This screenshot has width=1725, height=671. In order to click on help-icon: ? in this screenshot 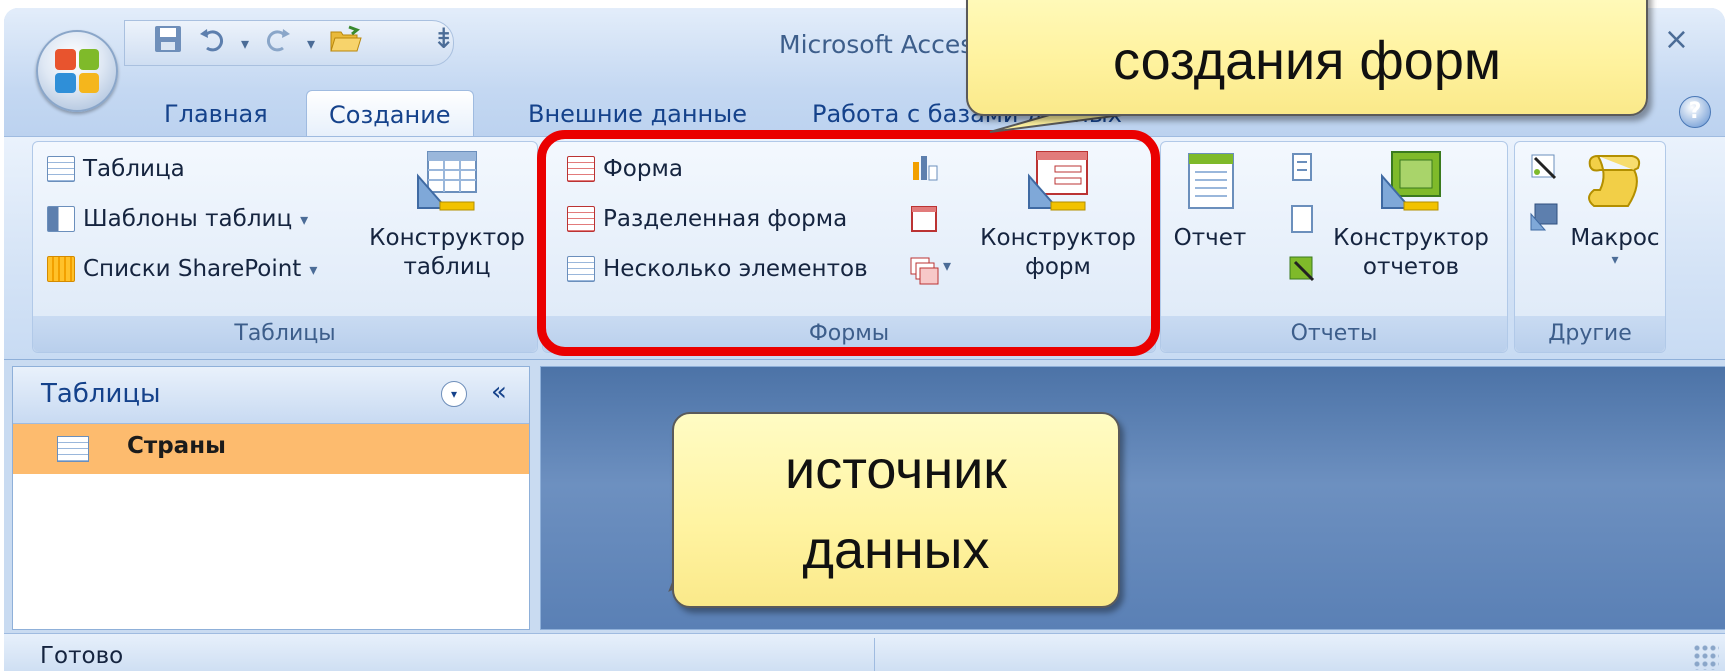, I will do `click(1695, 112)`.